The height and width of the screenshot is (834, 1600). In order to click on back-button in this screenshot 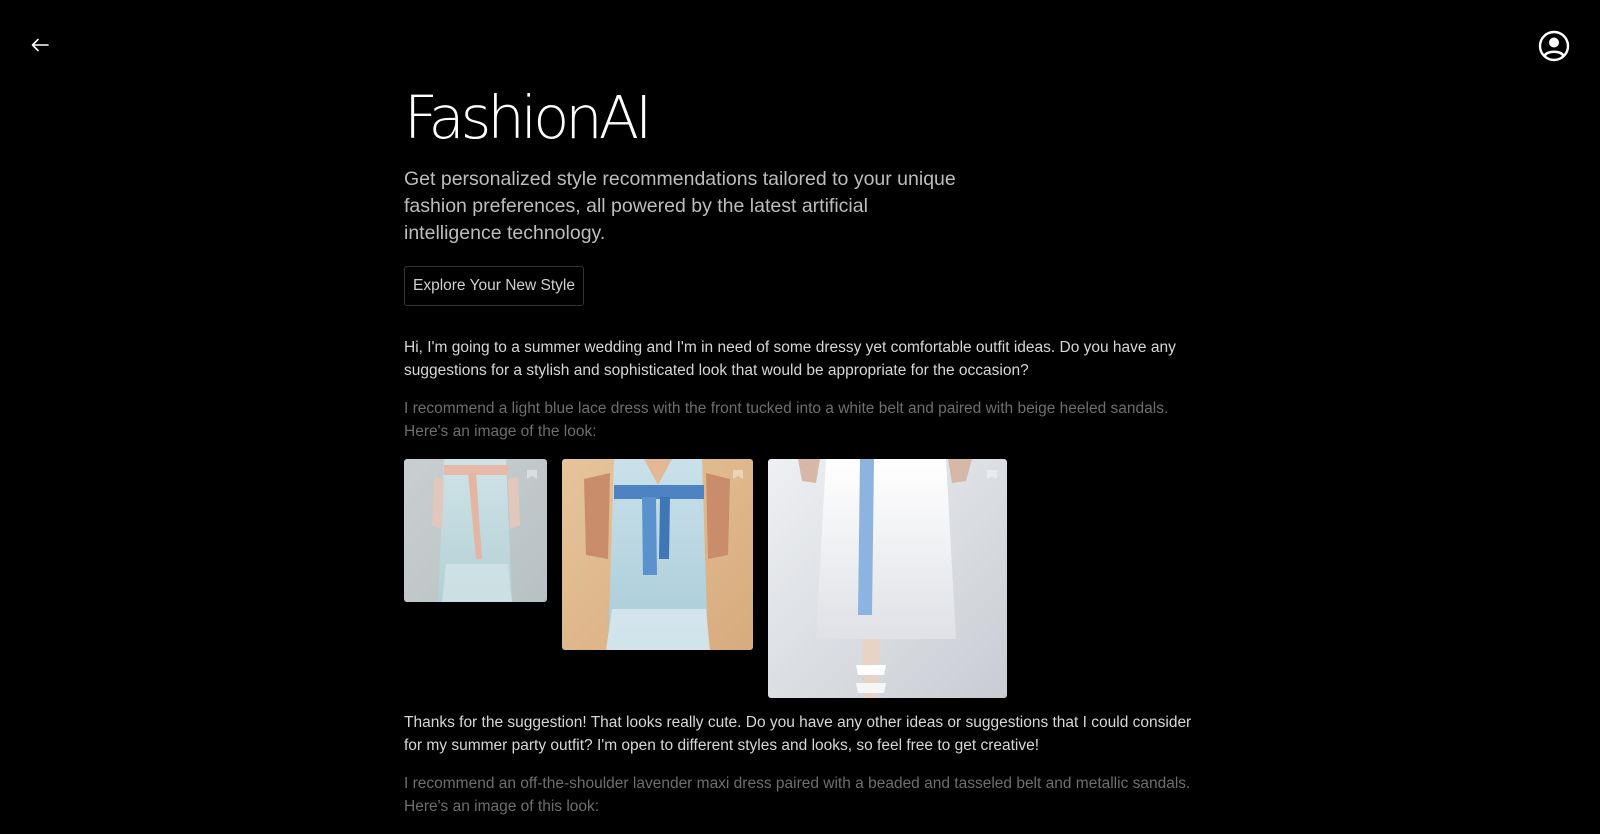, I will do `click(40, 45)`.